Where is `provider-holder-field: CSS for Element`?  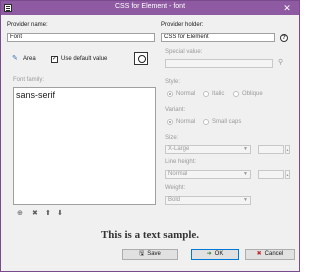 provider-holder-field: CSS for Element is located at coordinates (218, 37).